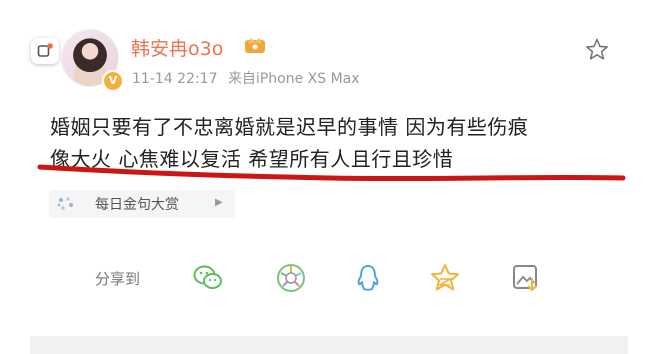 This screenshot has width=655, height=354. What do you see at coordinates (329, 345) in the screenshot?
I see `bottom-divider` at bounding box center [329, 345].